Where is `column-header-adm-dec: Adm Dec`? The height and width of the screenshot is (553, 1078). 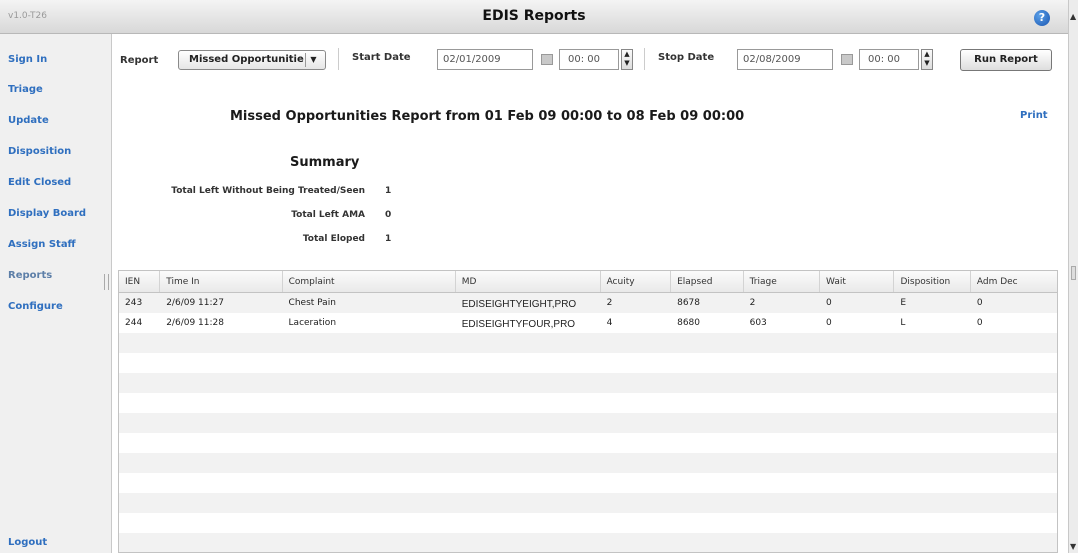 column-header-adm-dec: Adm Dec is located at coordinates (1014, 281).